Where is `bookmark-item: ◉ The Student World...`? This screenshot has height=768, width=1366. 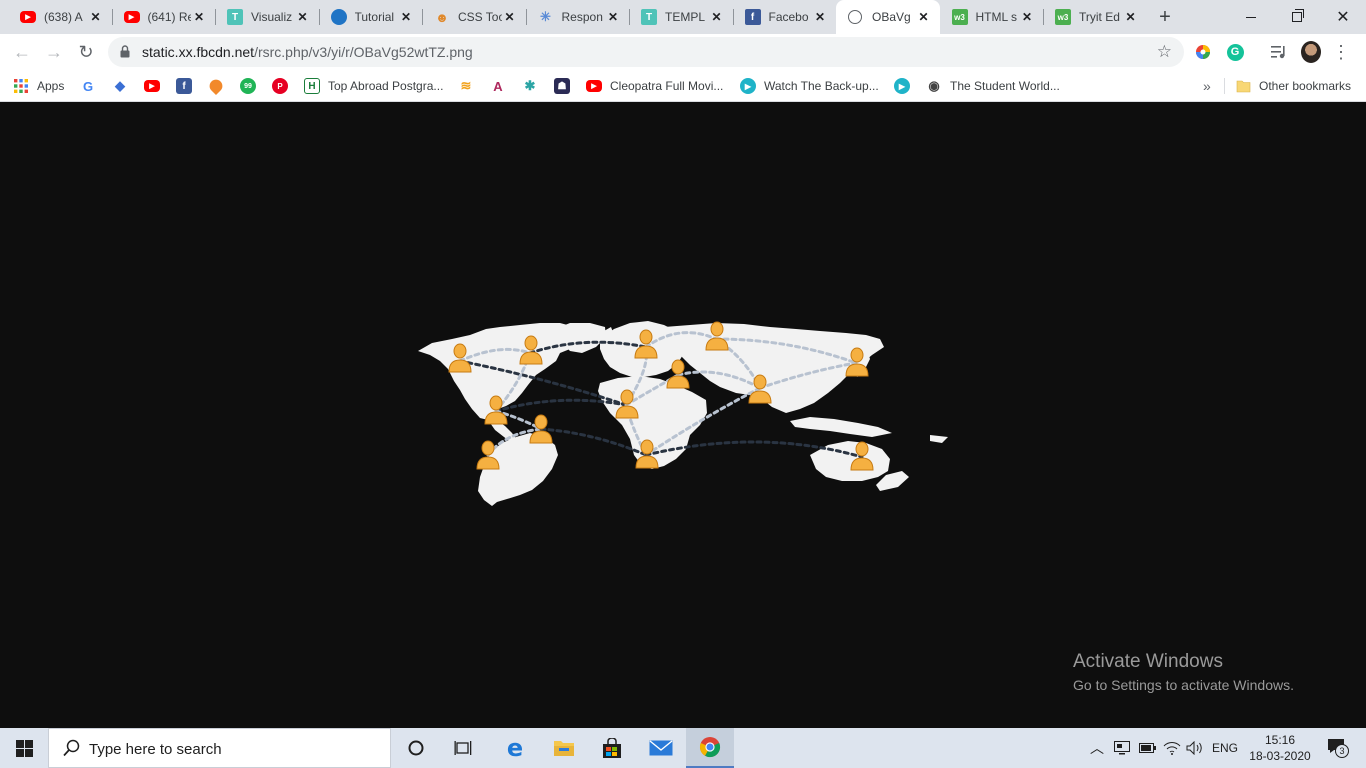
bookmark-item: ◉ The Student World... is located at coordinates (993, 86).